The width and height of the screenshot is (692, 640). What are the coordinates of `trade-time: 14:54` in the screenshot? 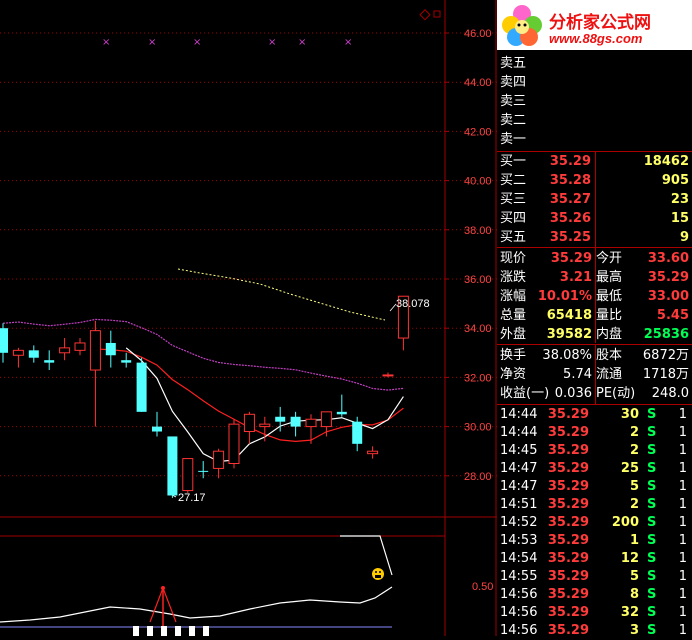 It's located at (519, 558).